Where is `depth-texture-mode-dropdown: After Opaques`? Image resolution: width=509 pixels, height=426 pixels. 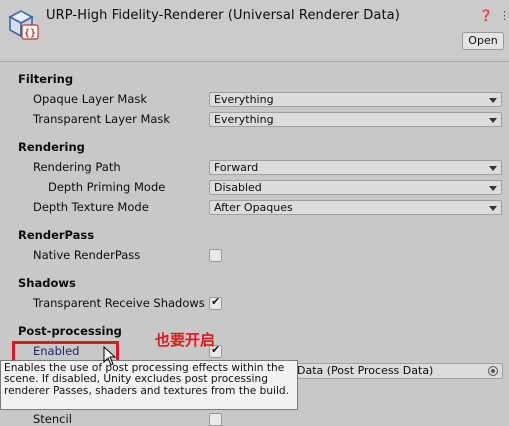
depth-texture-mode-dropdown: After Opaques is located at coordinates (355, 207).